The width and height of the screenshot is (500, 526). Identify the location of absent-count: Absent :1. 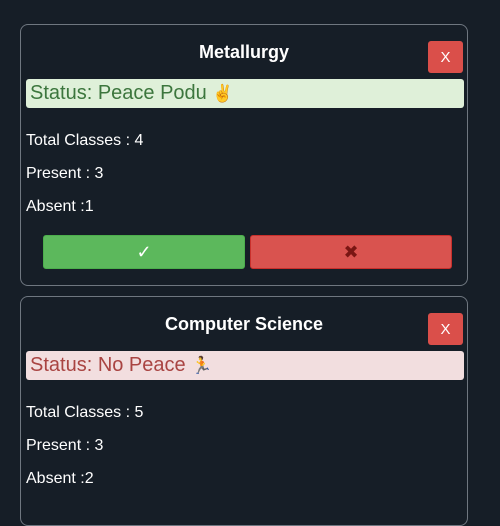
(60, 206).